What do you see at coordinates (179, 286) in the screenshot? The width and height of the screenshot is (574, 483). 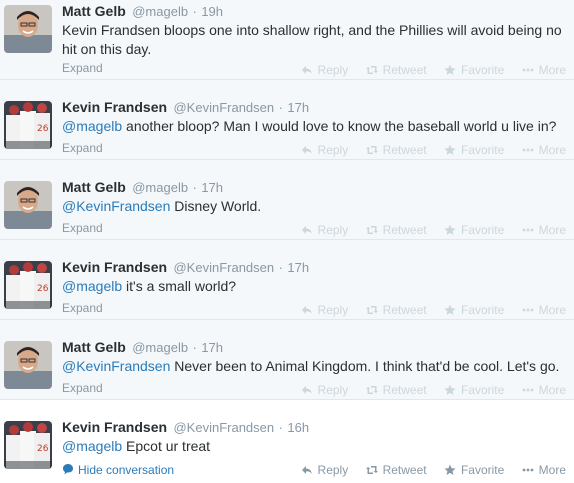 I see `tweet-body: it's a small world?` at bounding box center [179, 286].